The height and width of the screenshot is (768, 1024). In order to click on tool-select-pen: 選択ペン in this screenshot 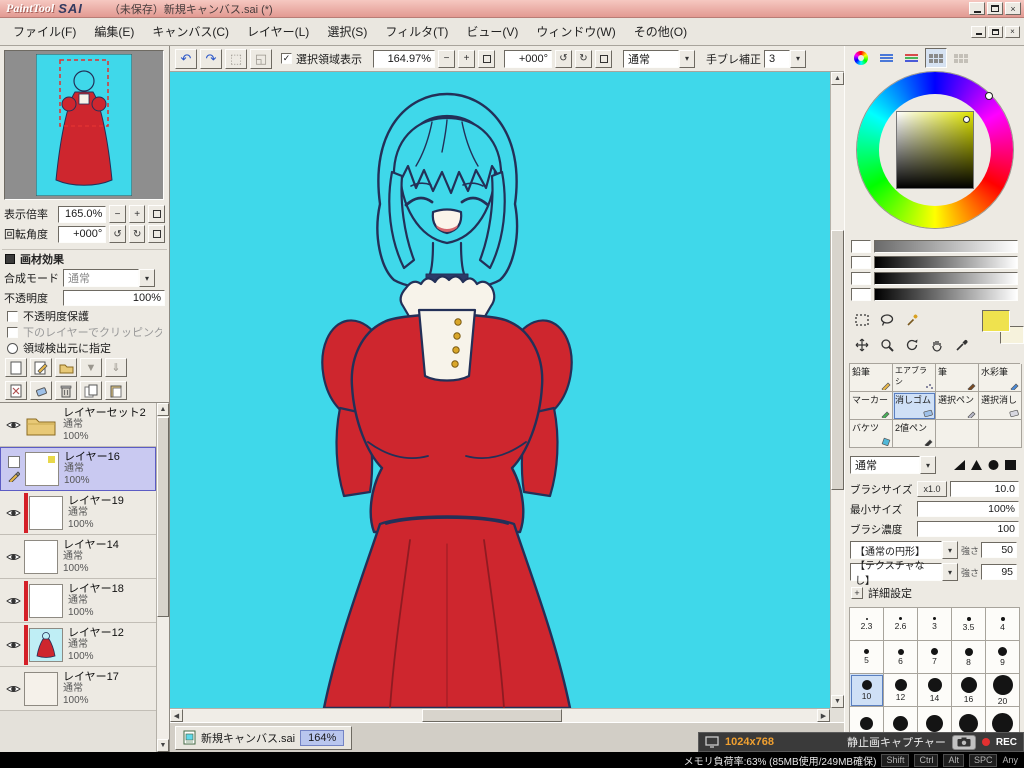, I will do `click(957, 406)`.